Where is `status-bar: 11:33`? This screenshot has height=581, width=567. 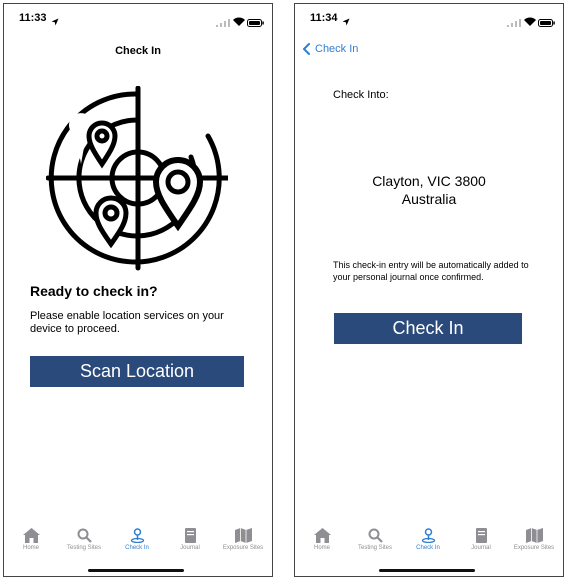
status-bar: 11:33 is located at coordinates (138, 19).